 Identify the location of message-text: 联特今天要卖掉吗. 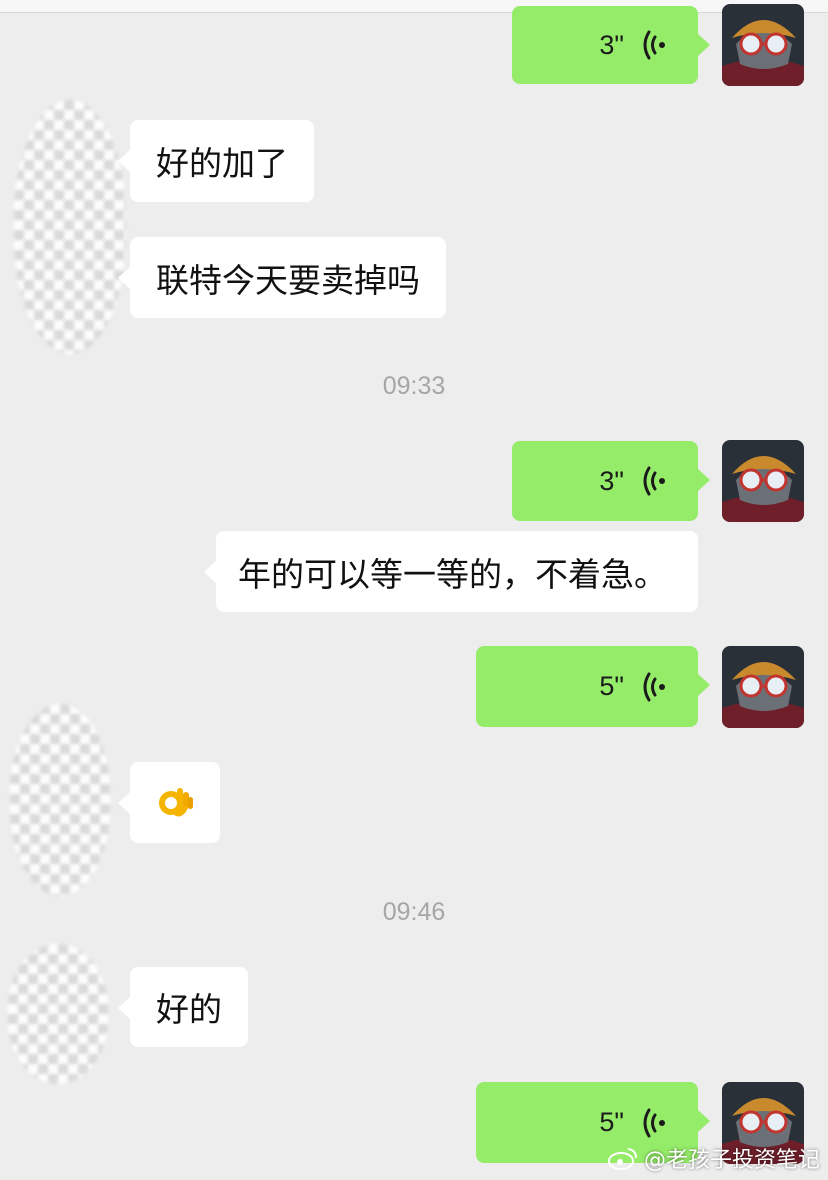
(288, 280).